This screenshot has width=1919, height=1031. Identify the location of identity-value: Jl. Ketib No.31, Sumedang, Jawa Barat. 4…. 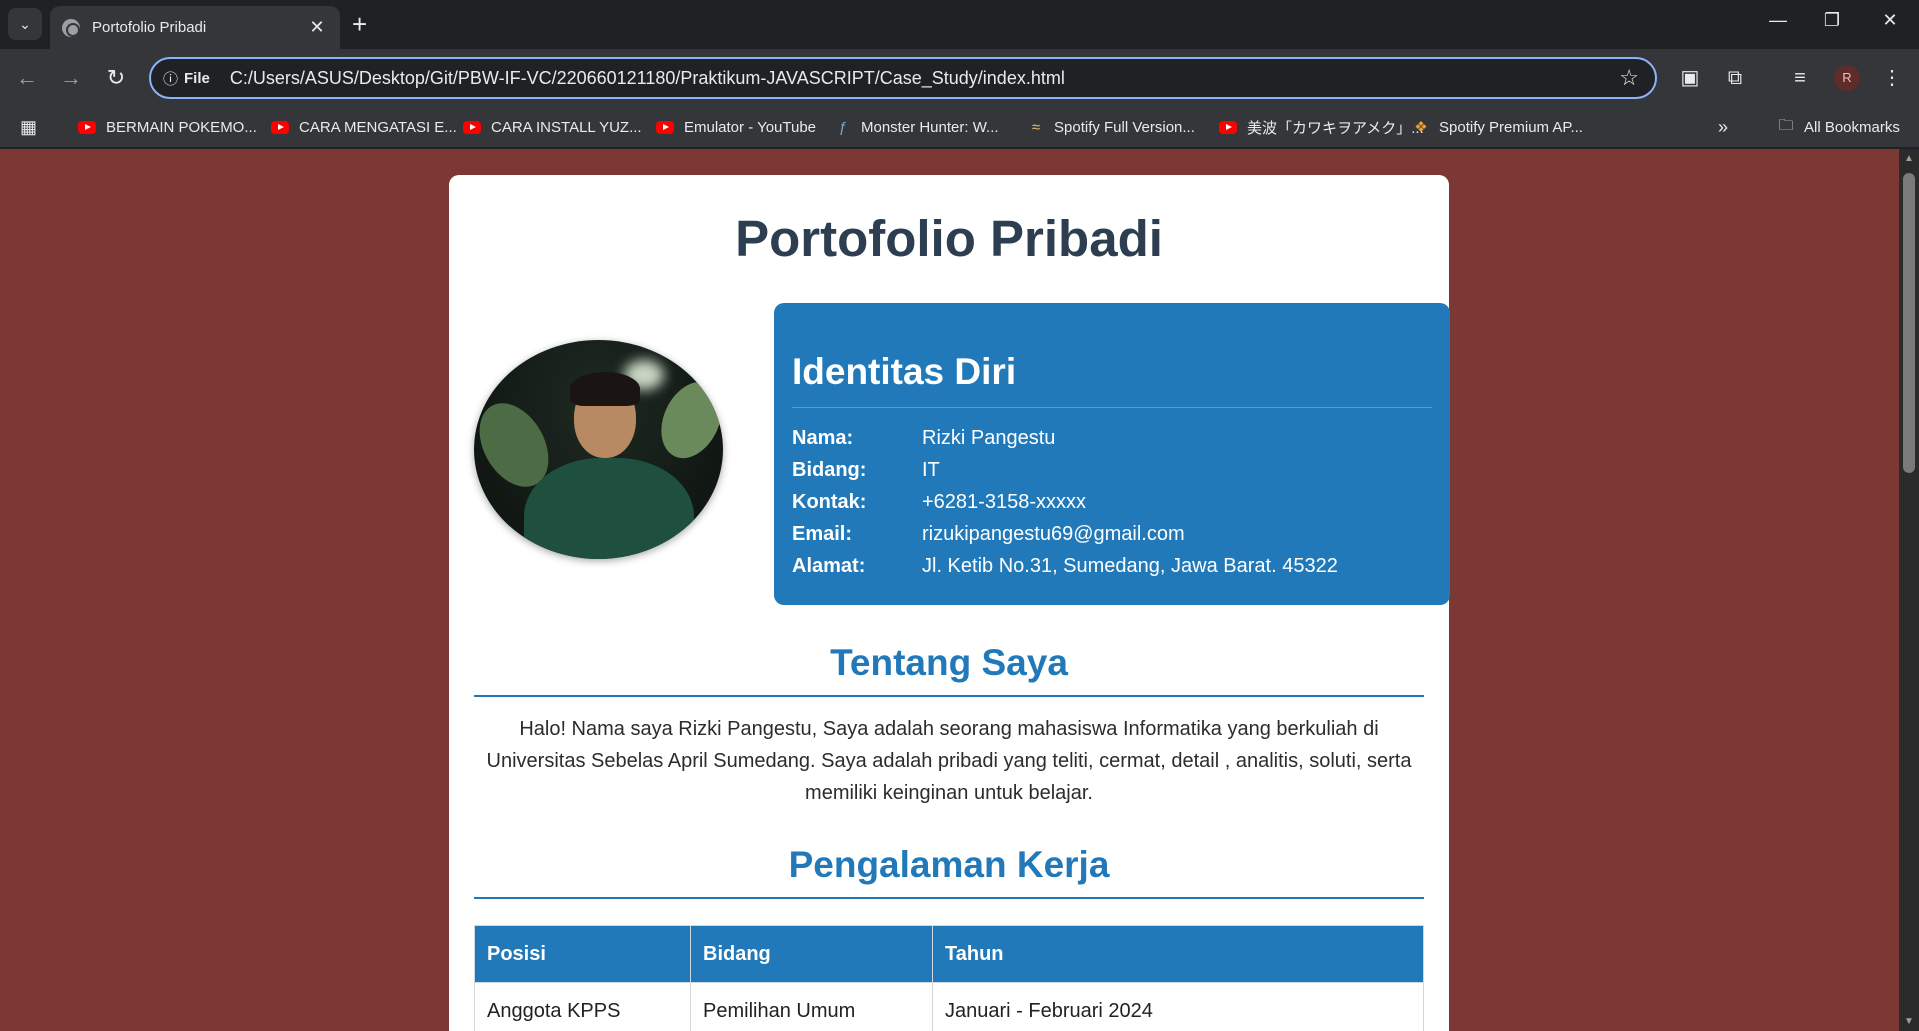
(1130, 565).